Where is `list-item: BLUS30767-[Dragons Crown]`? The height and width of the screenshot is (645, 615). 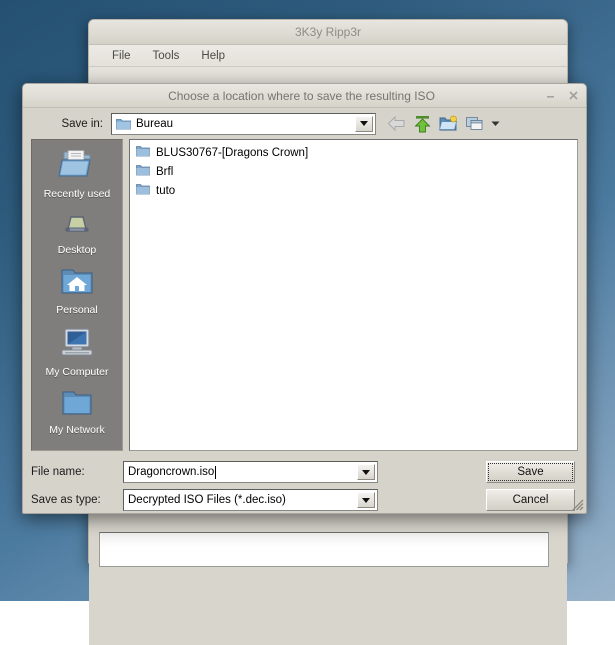 list-item: BLUS30767-[Dragons Crown] is located at coordinates (353, 152).